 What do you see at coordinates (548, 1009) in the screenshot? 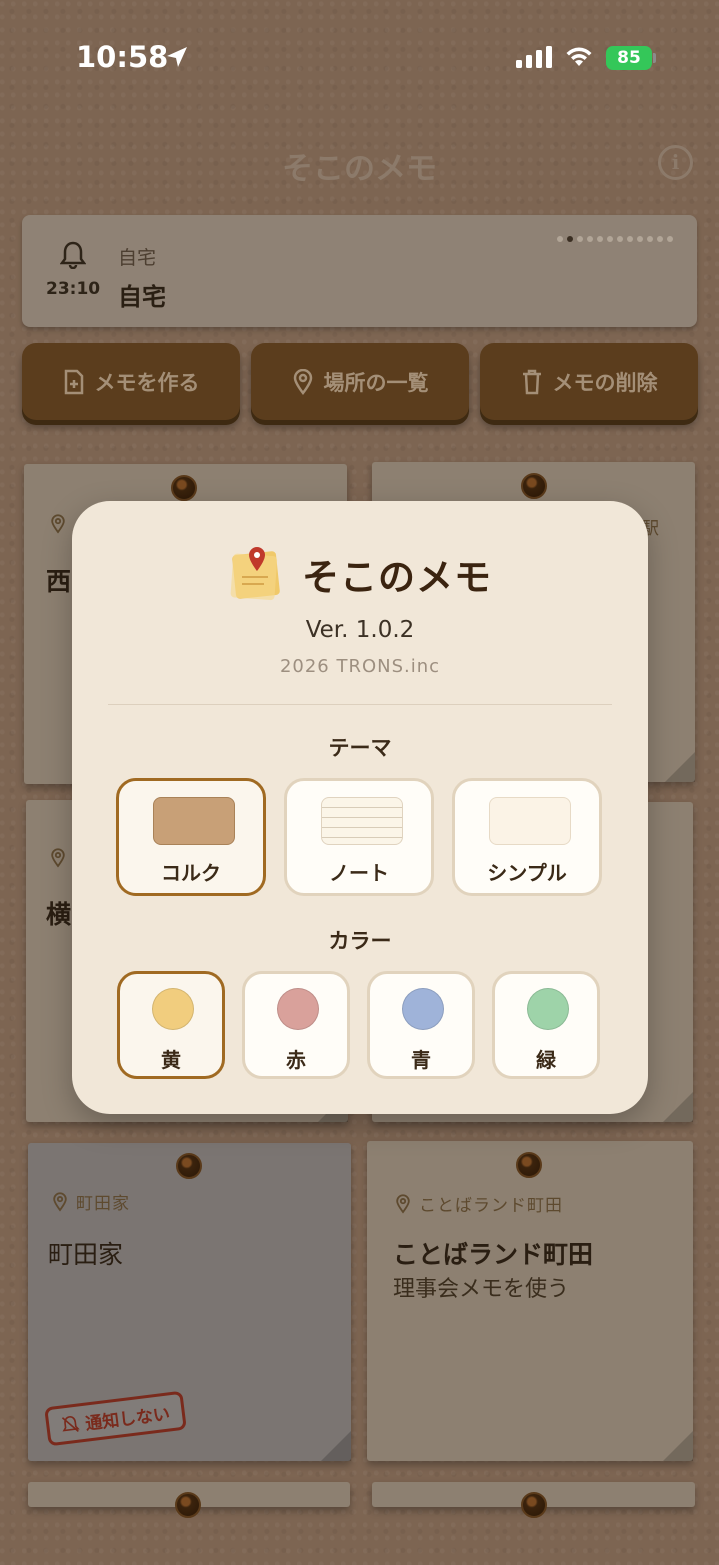
I see `green-swatch` at bounding box center [548, 1009].